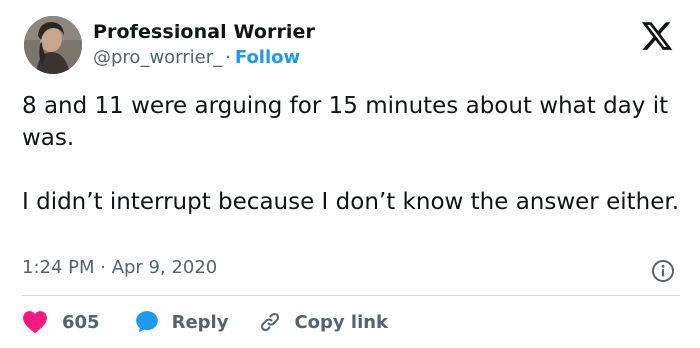  Describe the element at coordinates (663, 271) in the screenshot. I see `info-icon` at that location.